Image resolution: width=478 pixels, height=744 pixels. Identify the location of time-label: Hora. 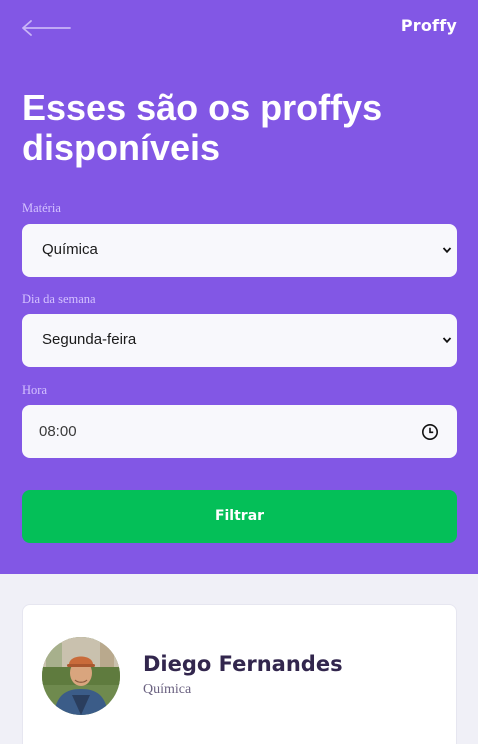
(34, 390).